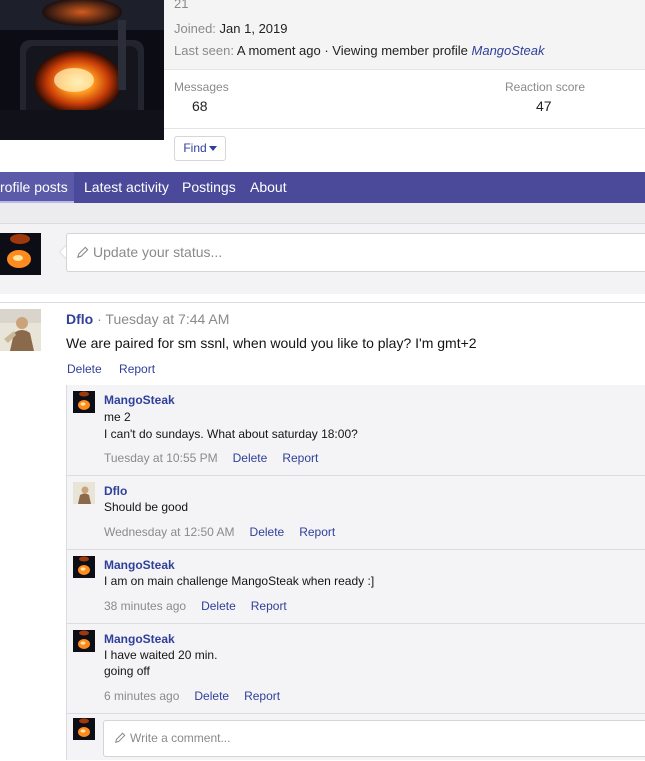 Image resolution: width=645 pixels, height=761 pixels. Describe the element at coordinates (195, 148) in the screenshot. I see `find-button-label: Find` at that location.